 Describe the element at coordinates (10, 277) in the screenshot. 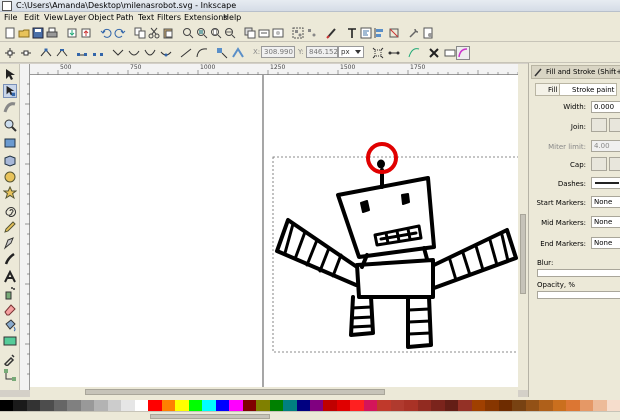

I see `text-tool-icon` at that location.